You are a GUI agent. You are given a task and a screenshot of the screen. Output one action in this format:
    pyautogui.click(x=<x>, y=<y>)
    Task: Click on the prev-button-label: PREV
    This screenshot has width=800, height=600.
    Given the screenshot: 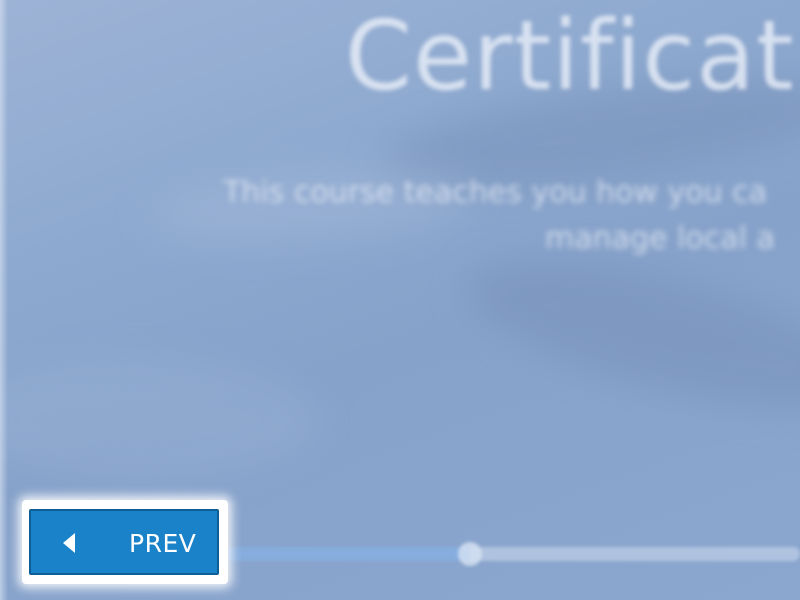 What is the action you would take?
    pyautogui.click(x=163, y=543)
    